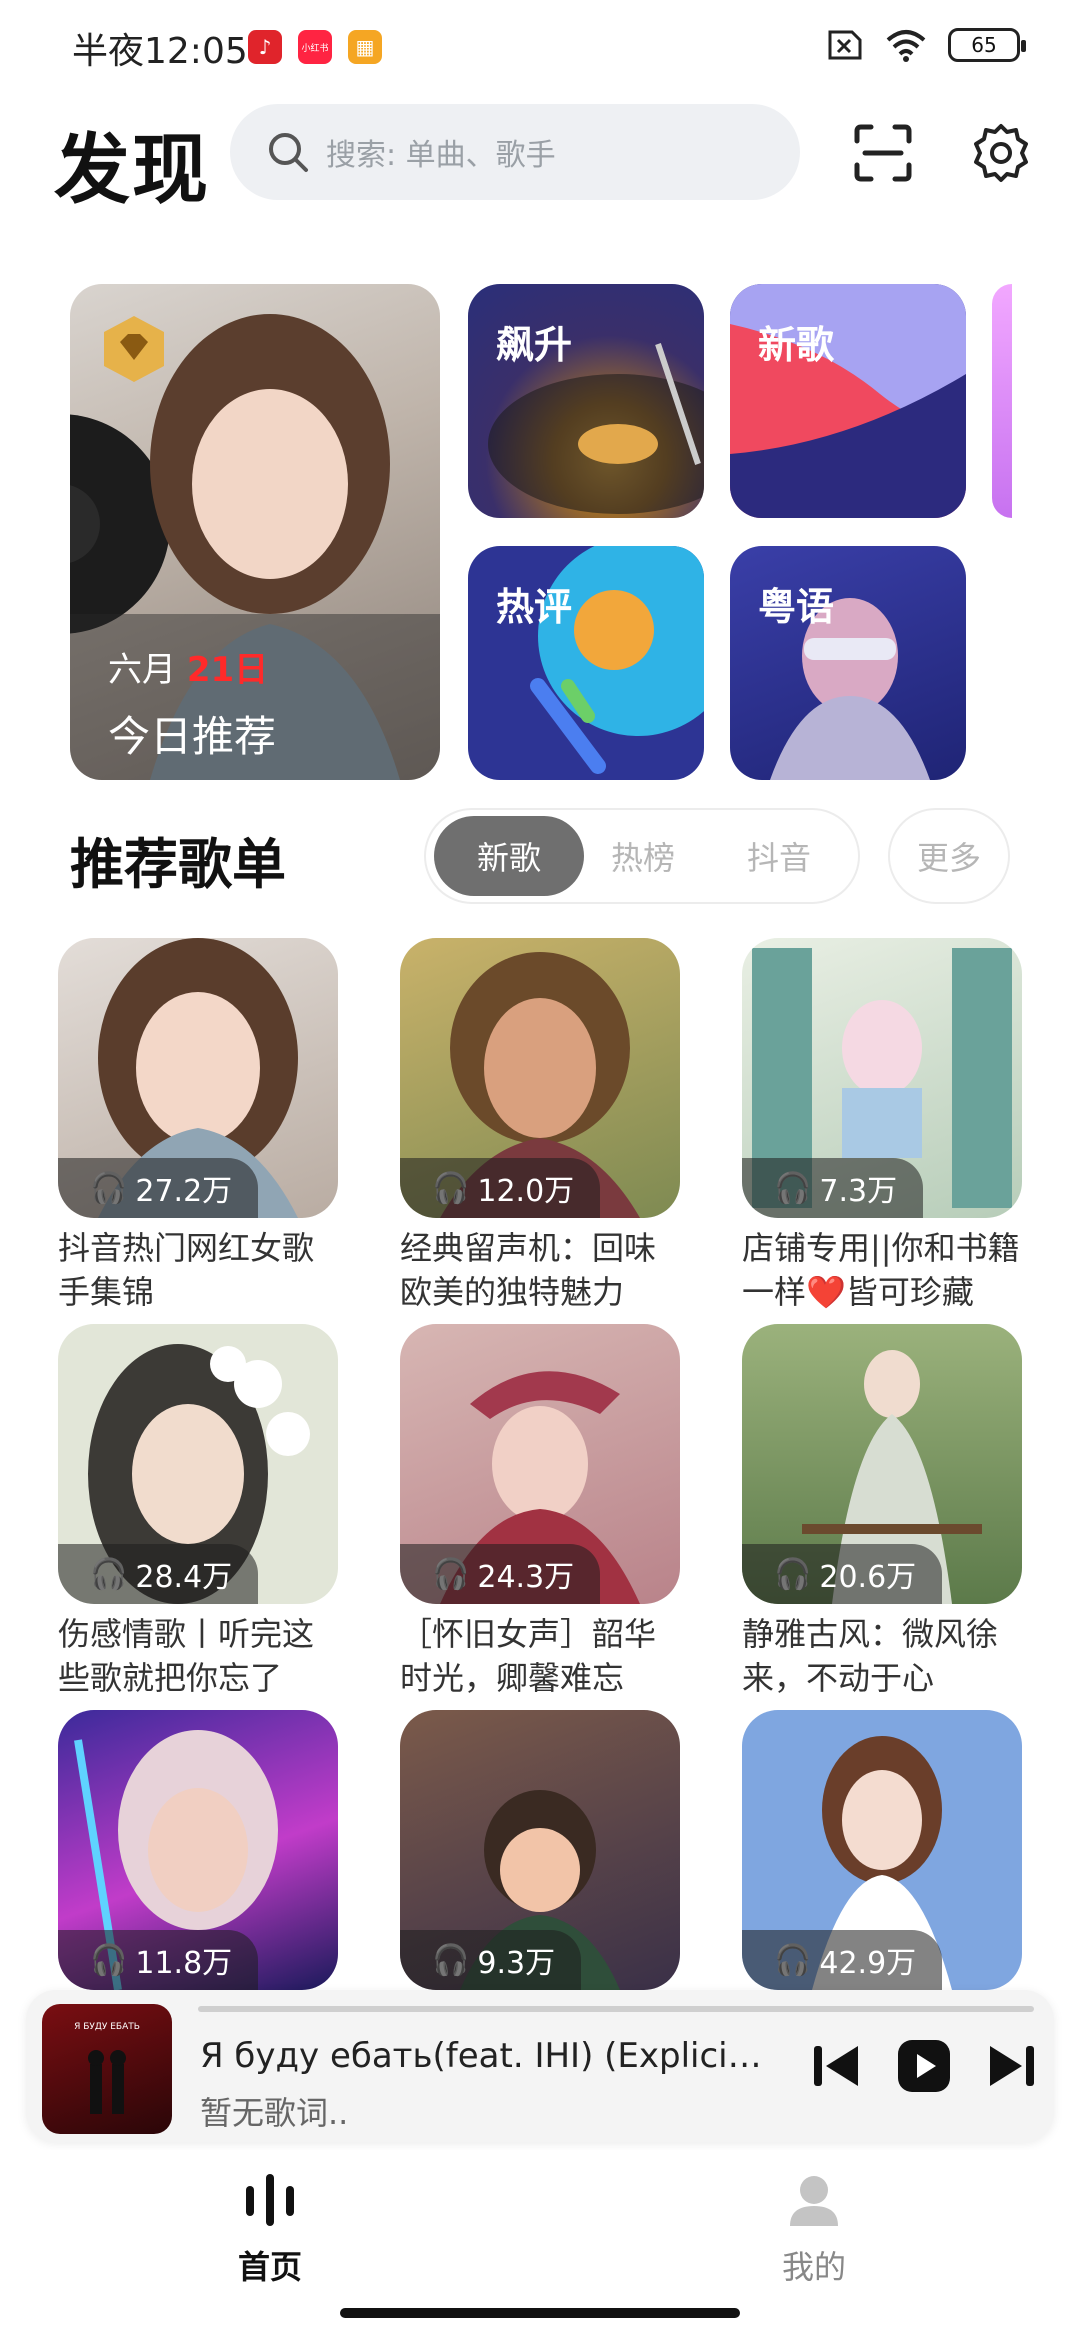 This screenshot has height=2340, width=1080. I want to click on playlist-name: 伤感情歌丨听完这些歌就把你忘了, so click(186, 1656).